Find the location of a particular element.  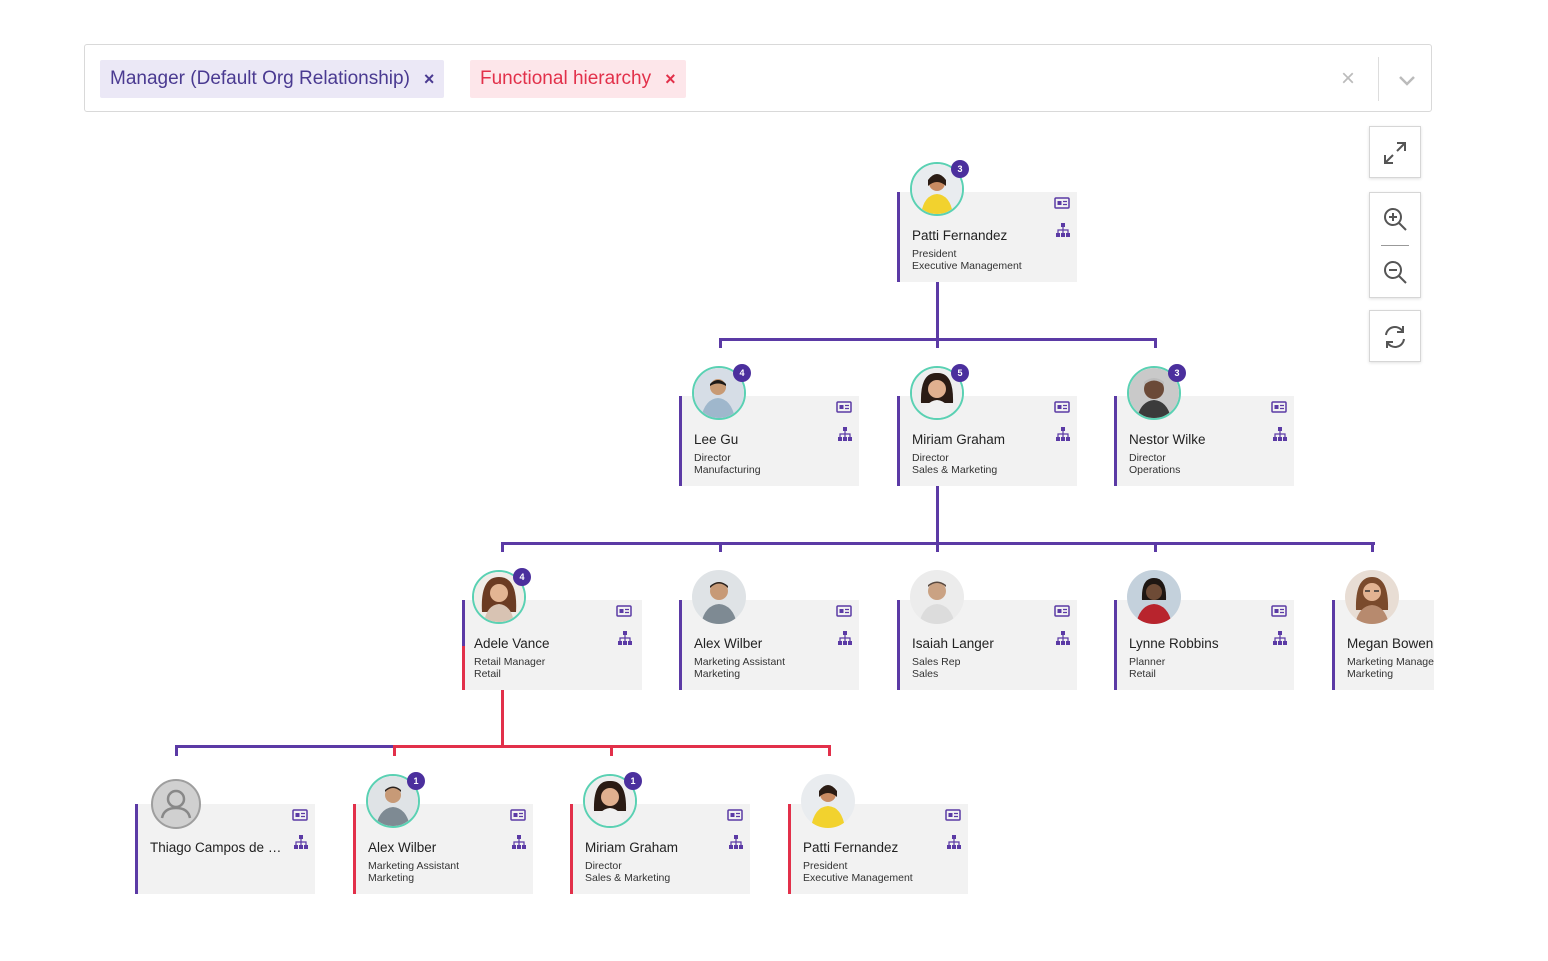

fullscreen-control is located at coordinates (1395, 152).